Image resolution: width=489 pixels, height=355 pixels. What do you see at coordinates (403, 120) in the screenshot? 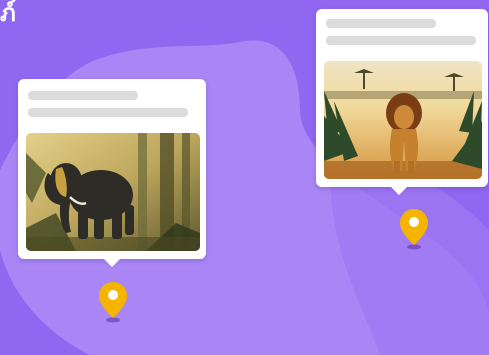
I see `lion-image` at bounding box center [403, 120].